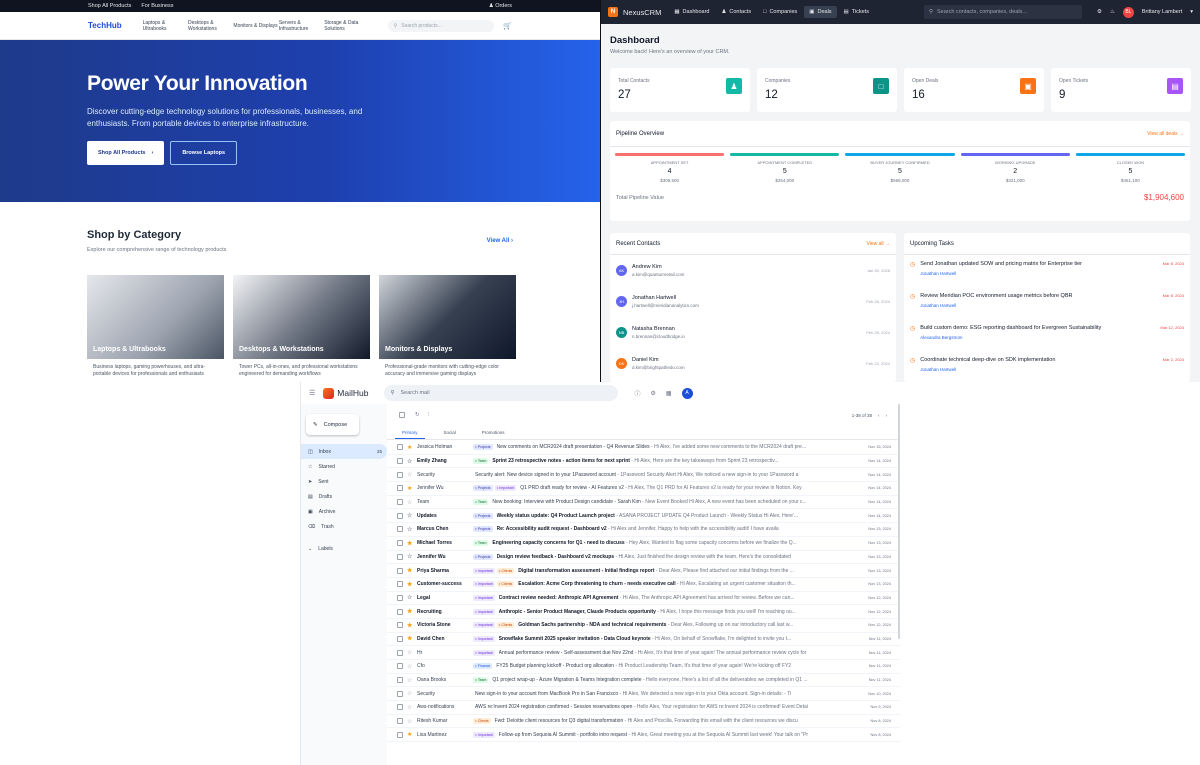  I want to click on user-name: Brittany Lambert, so click(1162, 12).